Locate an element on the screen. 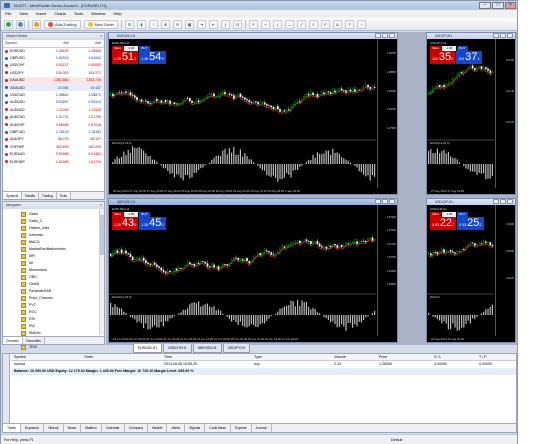 The width and height of the screenshot is (534, 444). terminal-tab: History is located at coordinates (54, 428).